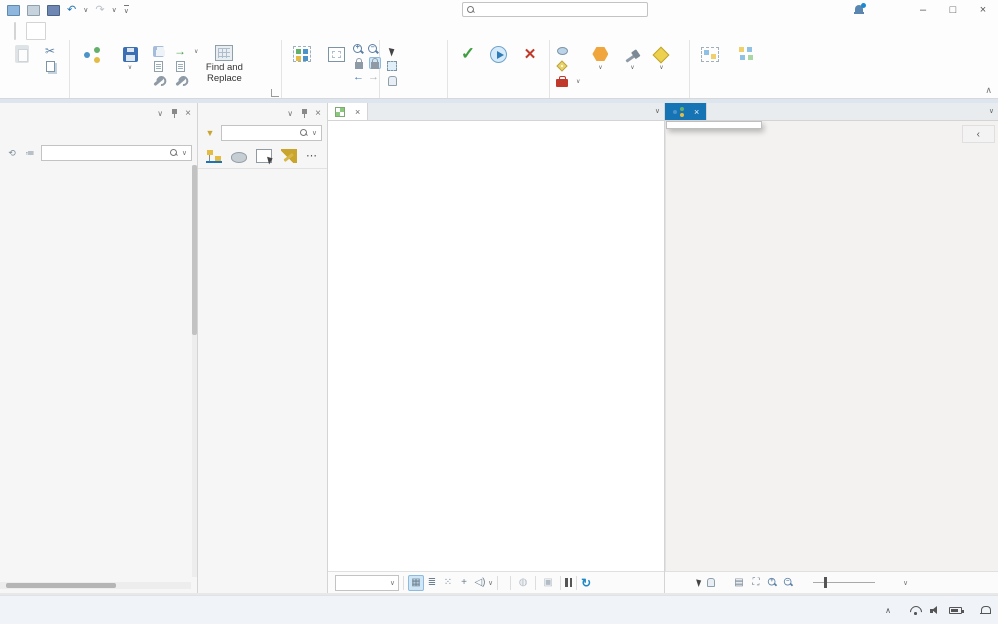 This screenshot has height=624, width=998. What do you see at coordinates (632, 64) in the screenshot?
I see `utilities-button: ∨` at bounding box center [632, 64].